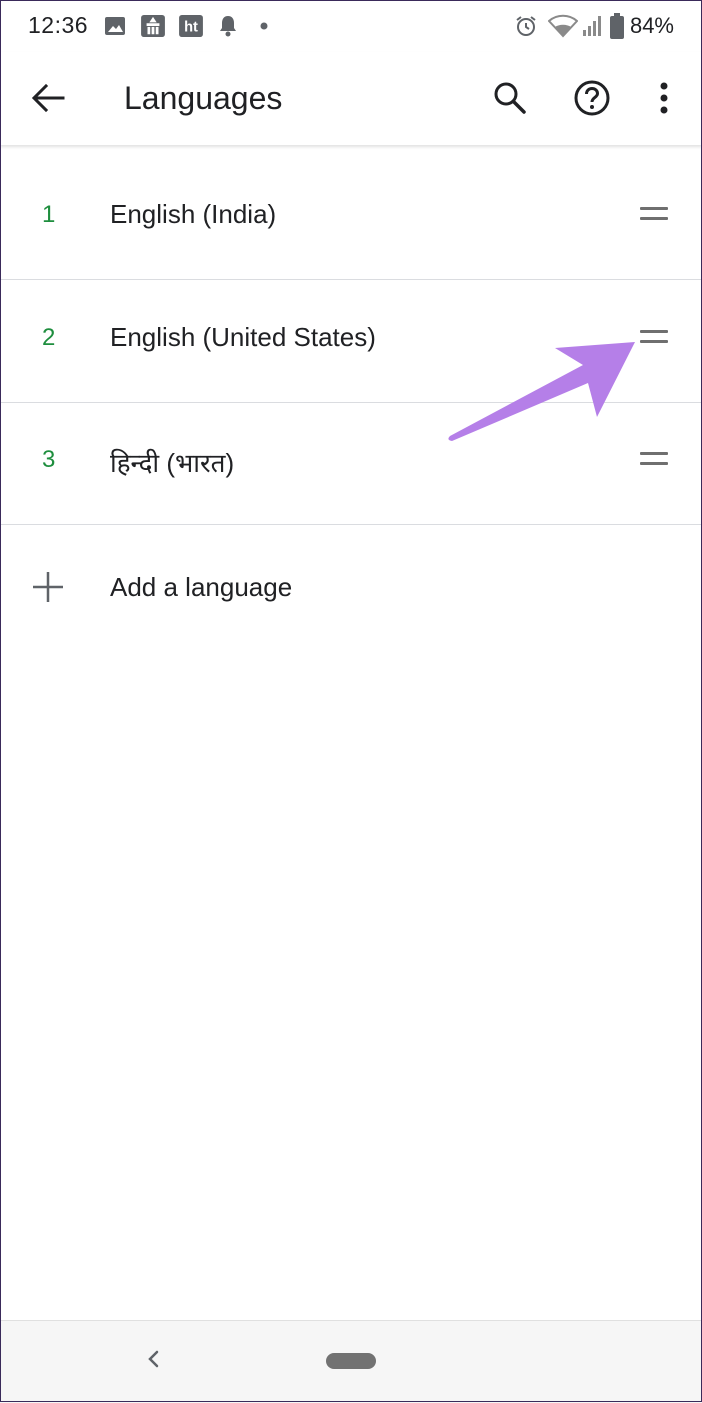 The height and width of the screenshot is (1403, 702). Describe the element at coordinates (243, 337) in the screenshot. I see `language-name: English (United States)` at that location.